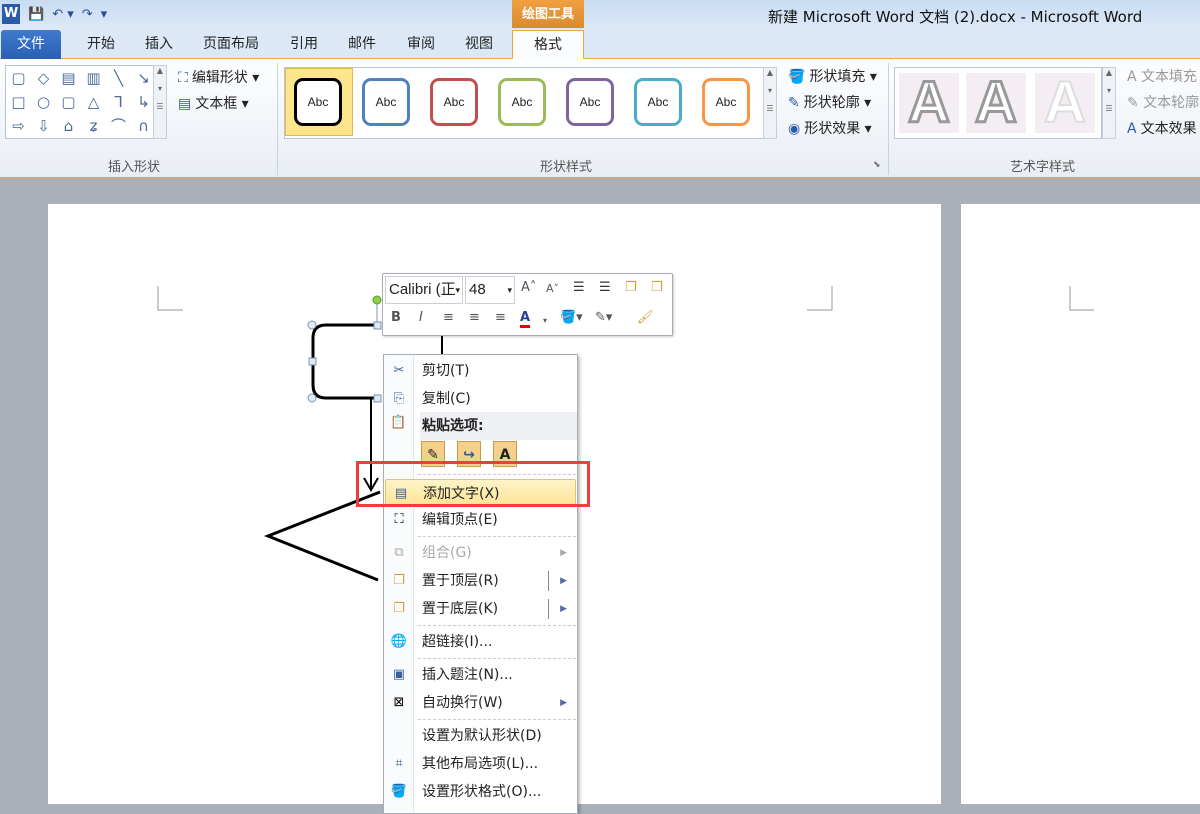 Image resolution: width=1200 pixels, height=814 pixels. I want to click on rotation-handle, so click(377, 300).